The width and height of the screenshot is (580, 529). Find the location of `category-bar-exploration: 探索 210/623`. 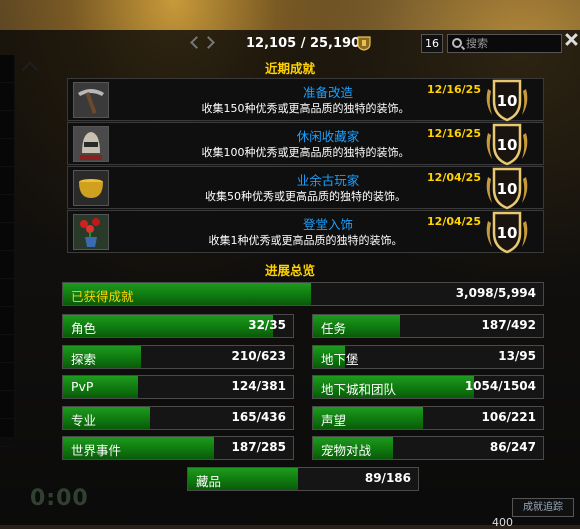

category-bar-exploration: 探索 210/623 is located at coordinates (178, 357).